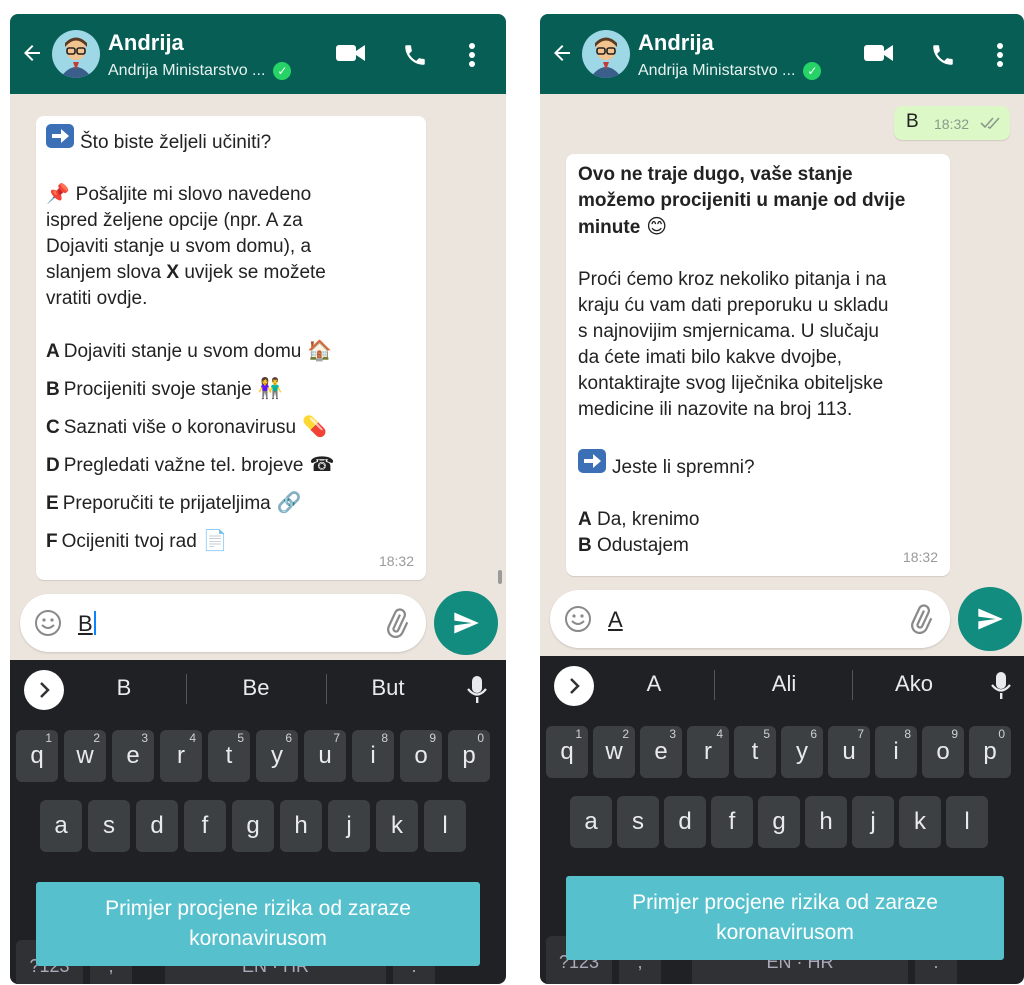  I want to click on typed-text: A, so click(615, 620).